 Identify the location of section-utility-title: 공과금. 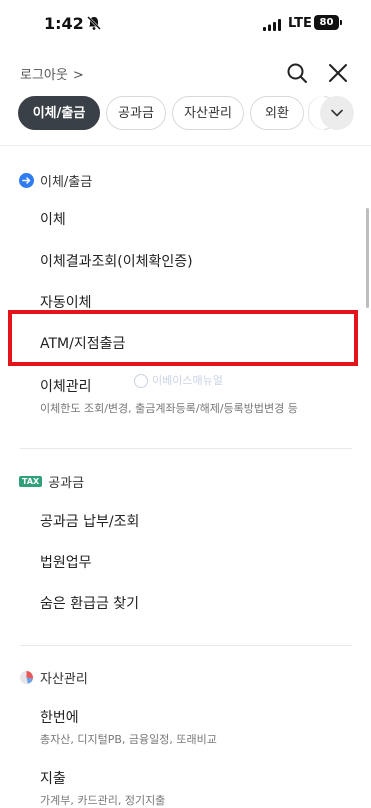
(66, 483).